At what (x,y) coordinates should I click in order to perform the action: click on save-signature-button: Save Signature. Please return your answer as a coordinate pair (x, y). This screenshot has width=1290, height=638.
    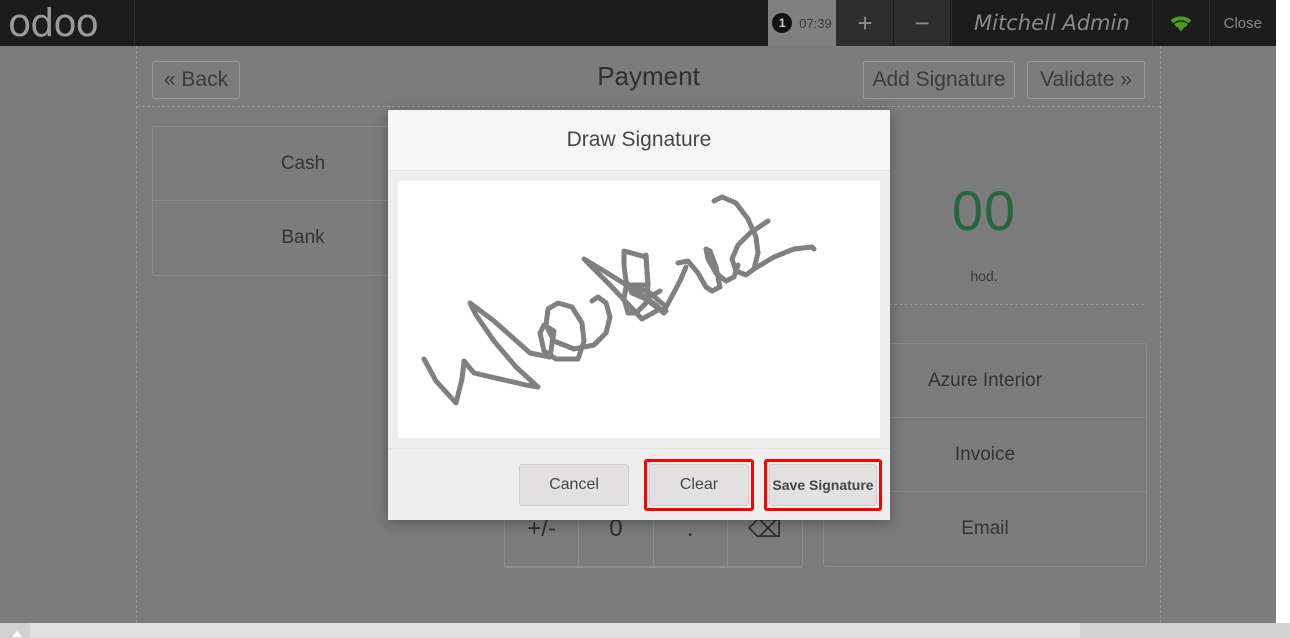
    Looking at the image, I should click on (823, 484).